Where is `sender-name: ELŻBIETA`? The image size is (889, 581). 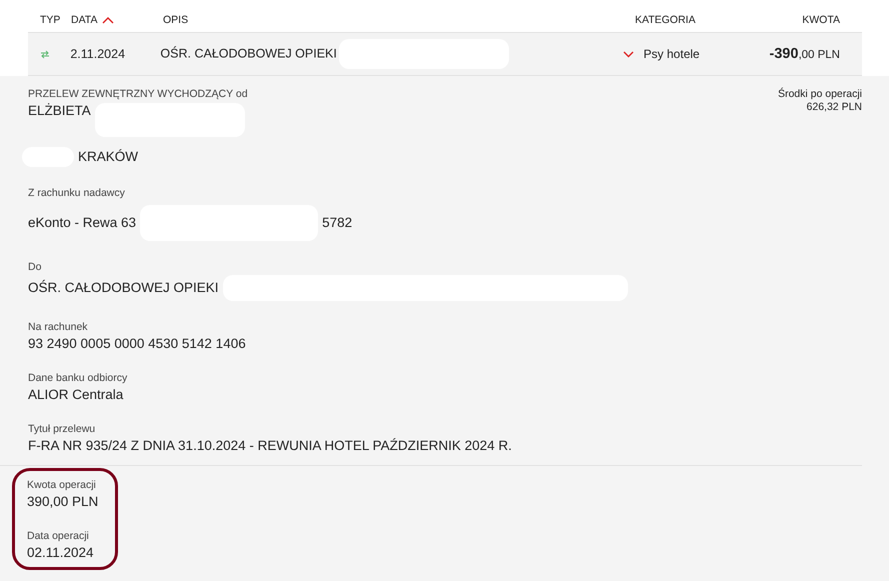
sender-name: ELŻBIETA is located at coordinates (59, 111).